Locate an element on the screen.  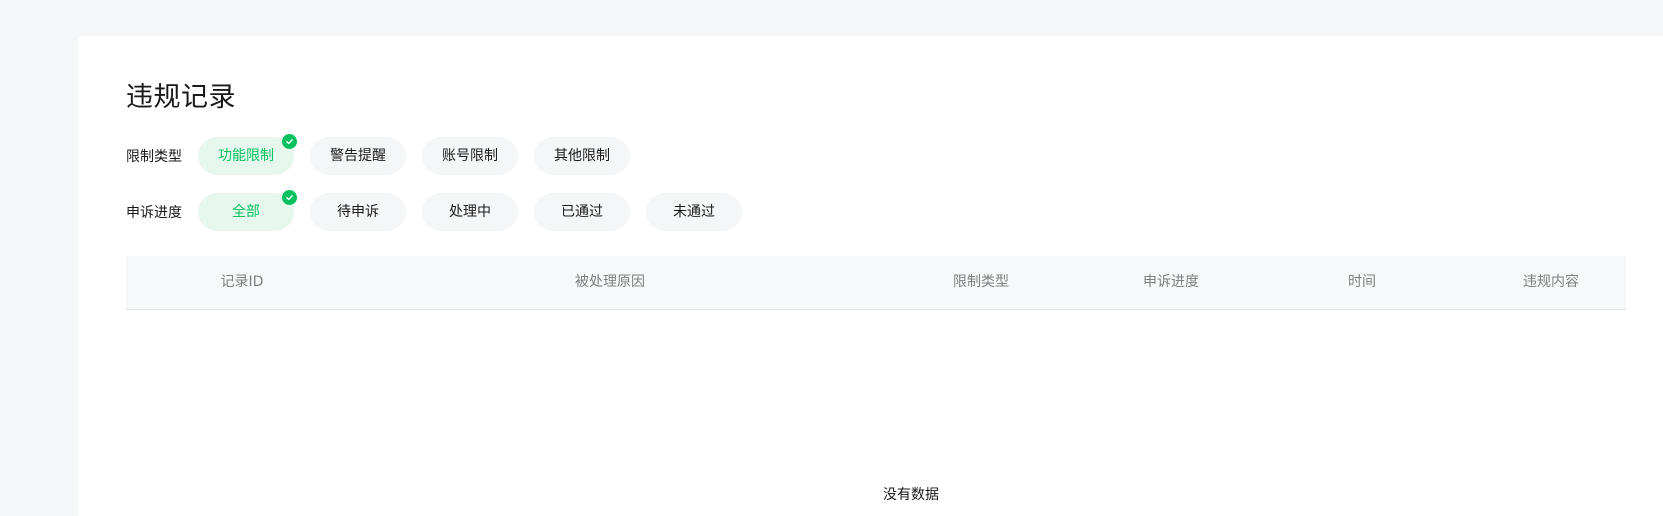
chip-label: 全部 is located at coordinates (246, 212).